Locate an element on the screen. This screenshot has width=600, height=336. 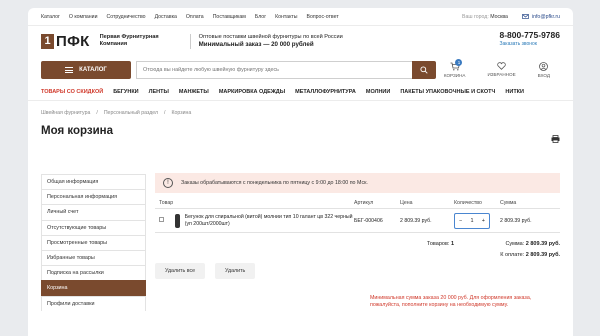
sidebar-item-favorites: Избранные товары is located at coordinates (93, 257).